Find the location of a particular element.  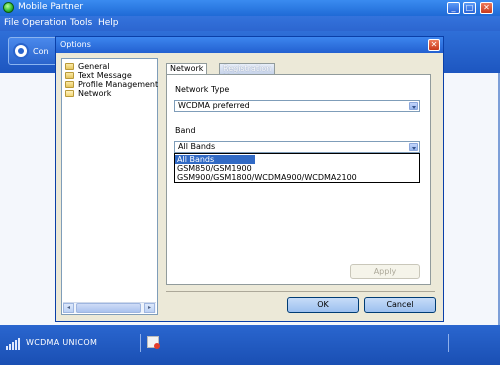

band-option-gsm850-gsm1900: GSM850/GSM1900 is located at coordinates (297, 168).